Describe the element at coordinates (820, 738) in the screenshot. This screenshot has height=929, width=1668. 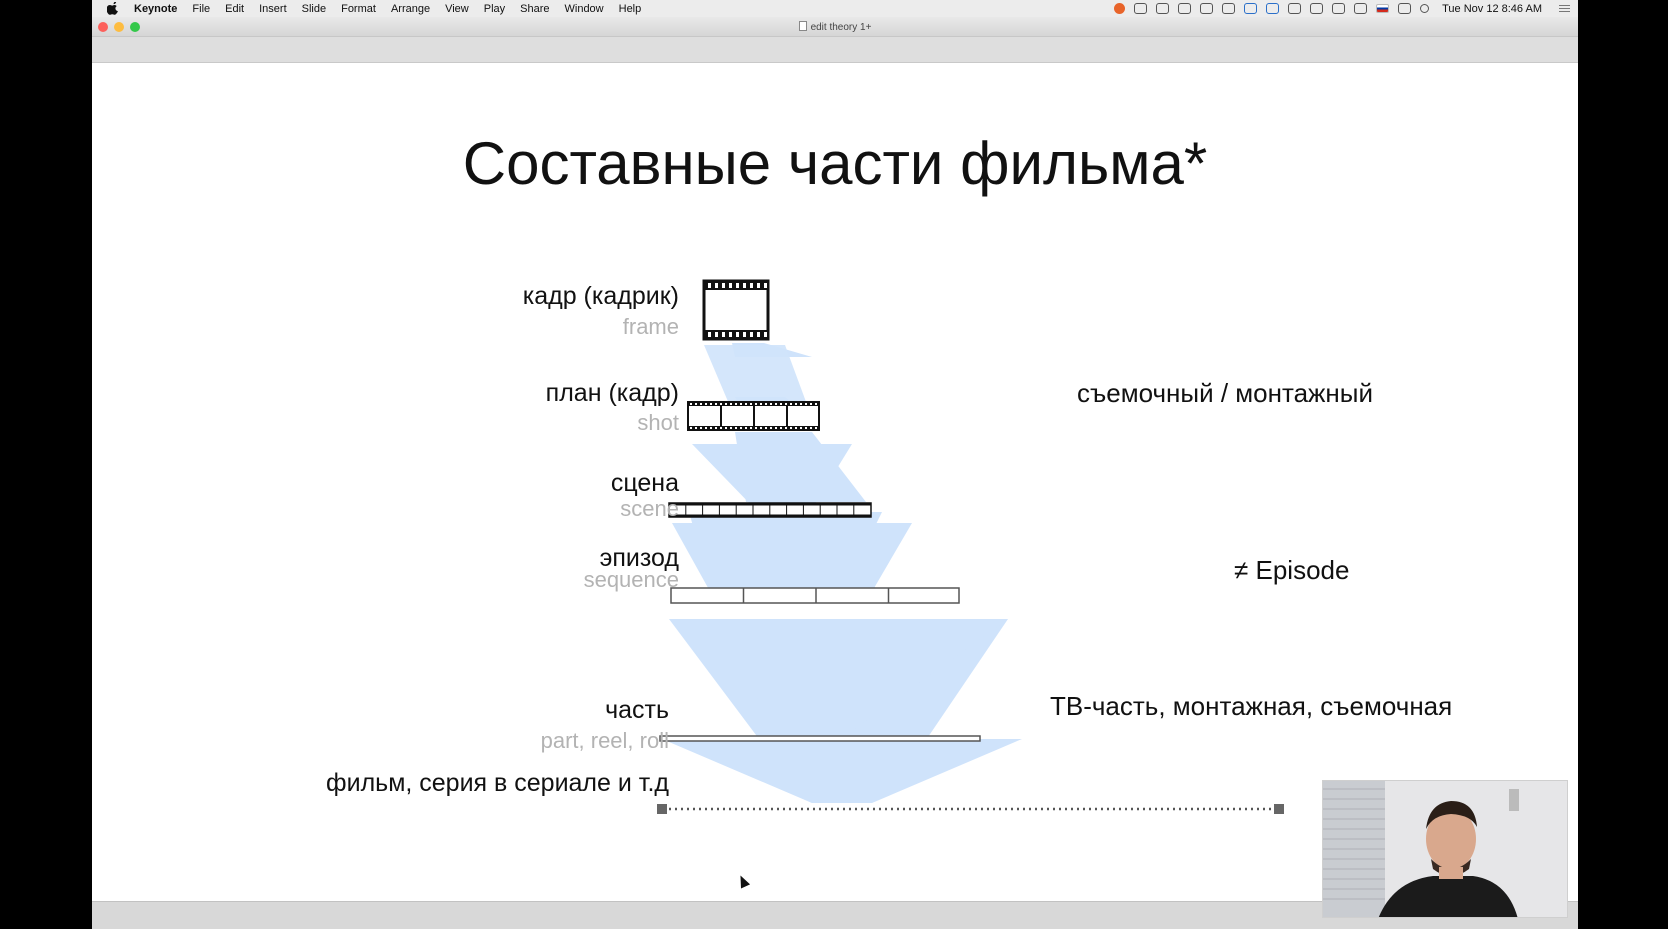
I see `part-bar` at that location.